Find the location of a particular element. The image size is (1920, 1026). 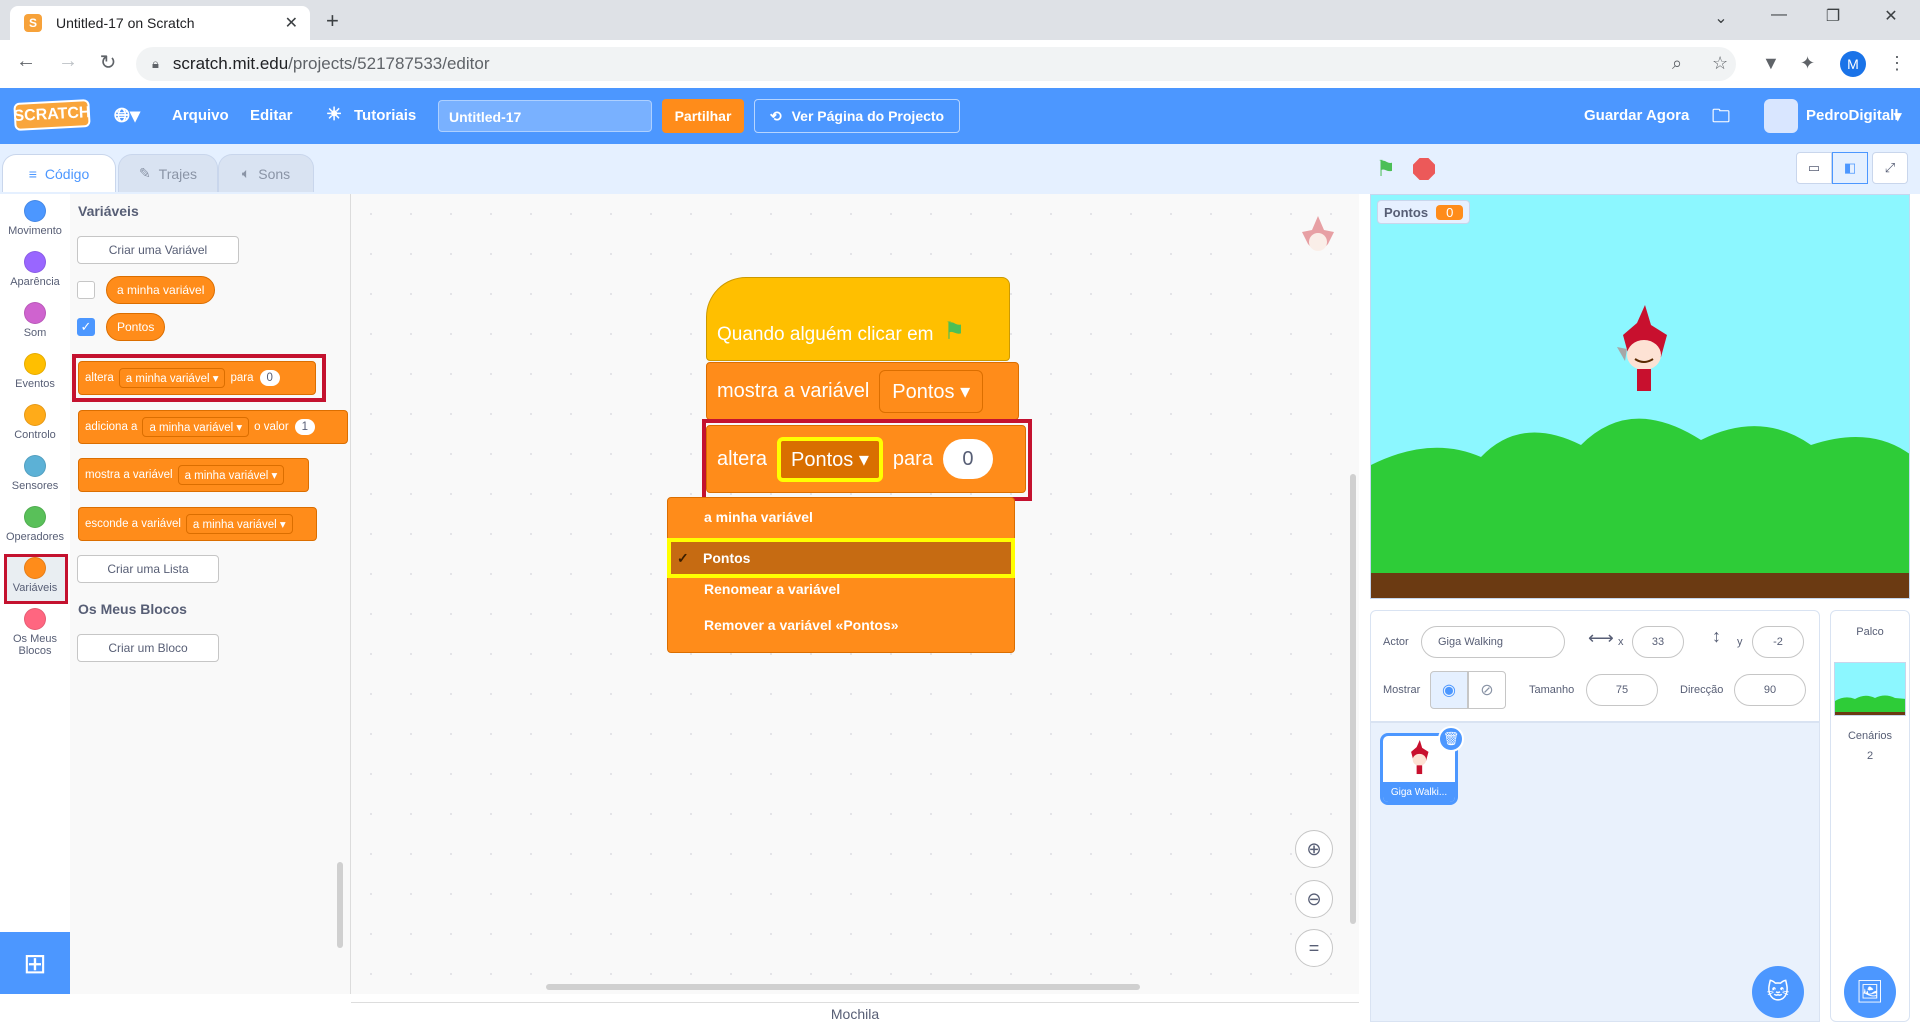

add-backdrop-icon: 🖼︎ is located at coordinates (1870, 992).